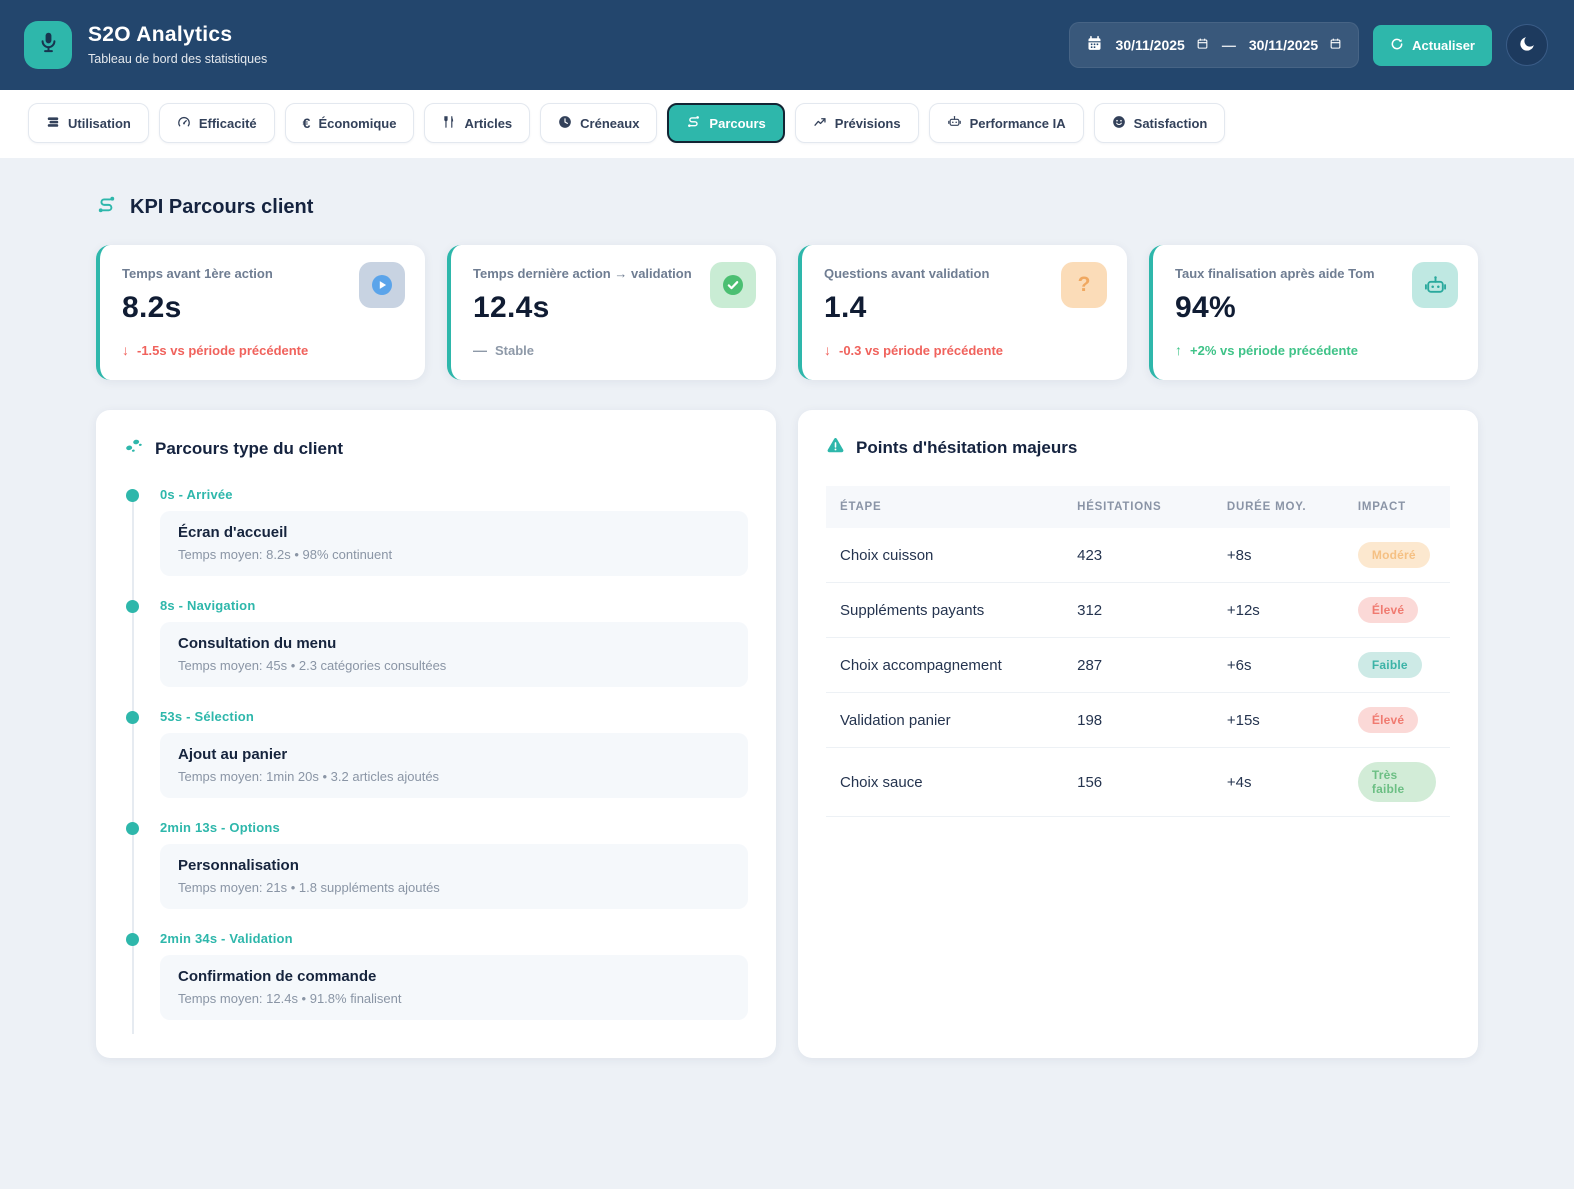 Image resolution: width=1574 pixels, height=1189 pixels. Describe the element at coordinates (1278, 610) in the screenshot. I see `cell-duree: +12s` at that location.